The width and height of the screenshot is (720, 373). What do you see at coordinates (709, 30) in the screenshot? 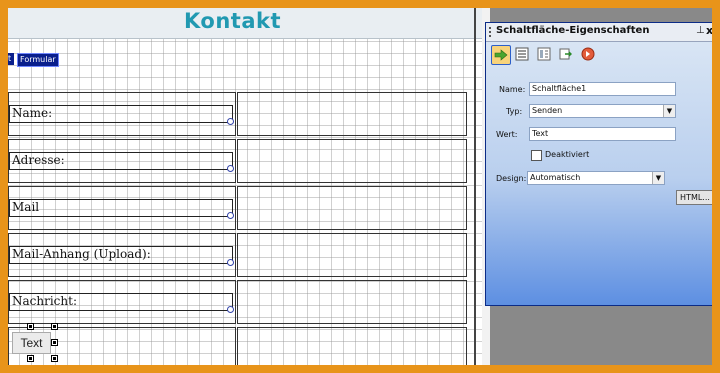
I see `close-icon: x` at bounding box center [709, 30].